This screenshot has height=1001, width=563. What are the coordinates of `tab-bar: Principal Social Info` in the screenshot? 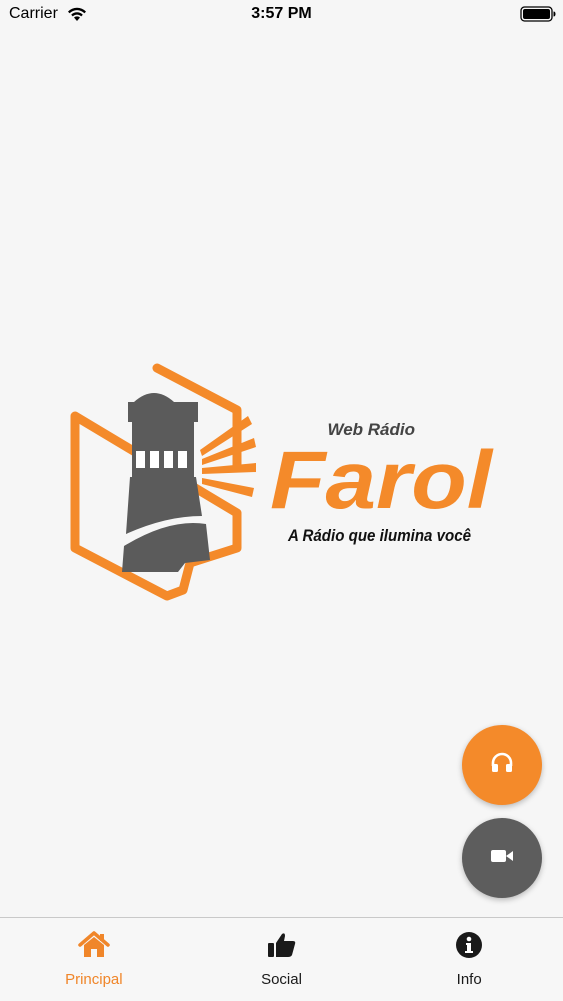 It's located at (281, 959).